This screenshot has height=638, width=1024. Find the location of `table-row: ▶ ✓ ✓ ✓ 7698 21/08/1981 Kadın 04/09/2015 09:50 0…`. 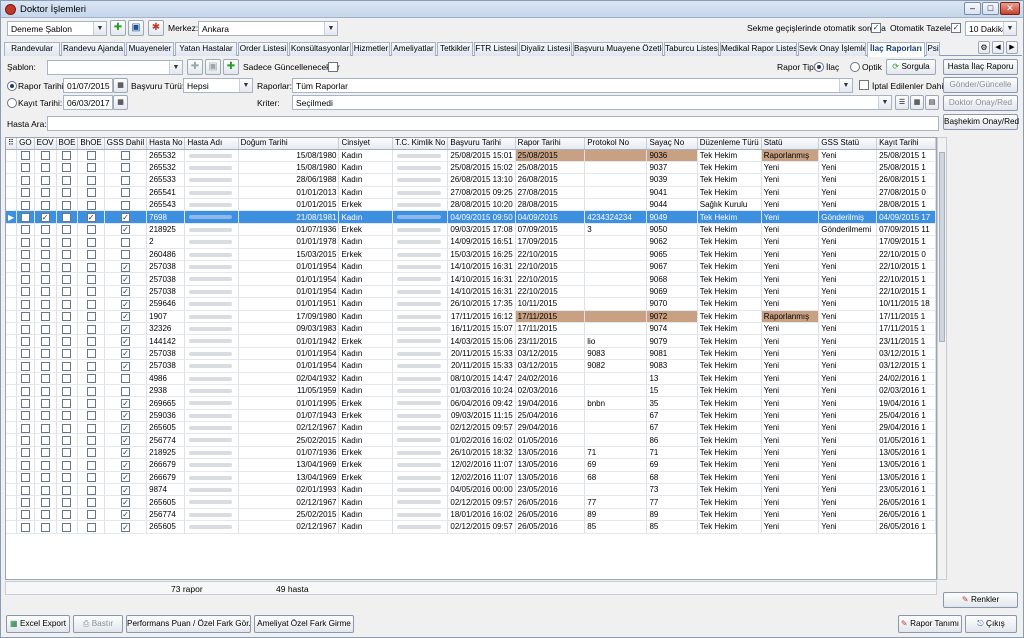

table-row: ▶ ✓ ✓ ✓ 7698 21/08/1981 Kadın 04/09/2015 09:50 0… is located at coordinates (471, 217).